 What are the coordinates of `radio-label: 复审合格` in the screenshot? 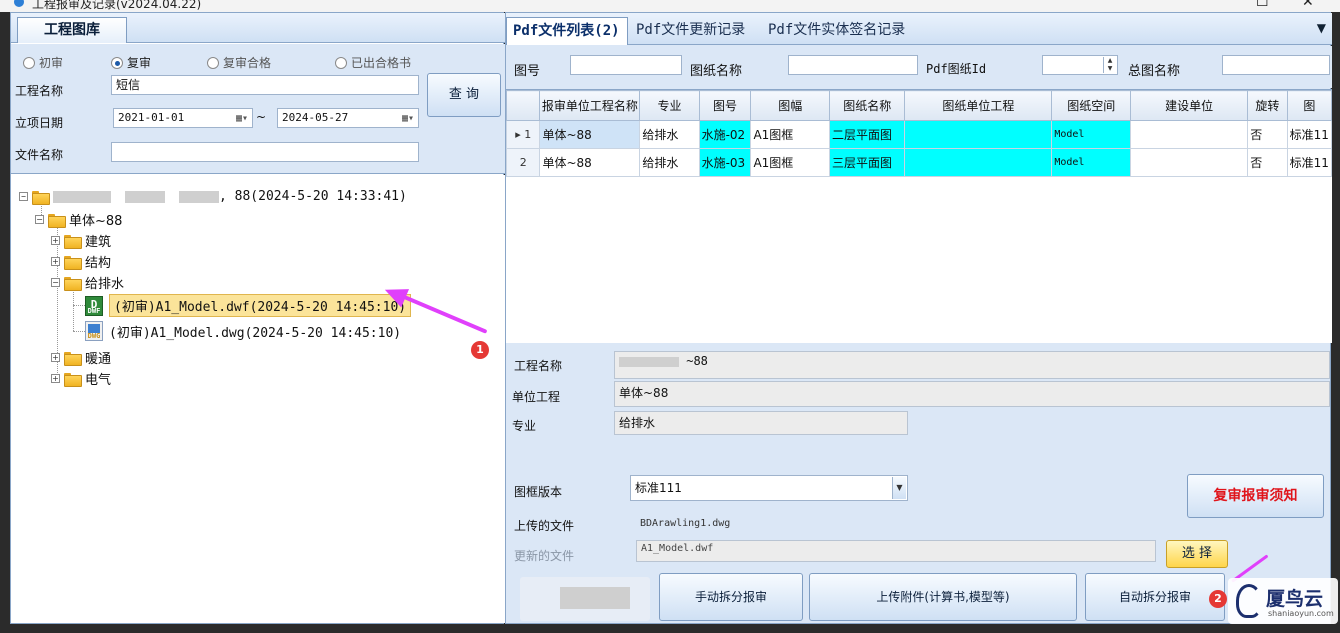 It's located at (247, 63).